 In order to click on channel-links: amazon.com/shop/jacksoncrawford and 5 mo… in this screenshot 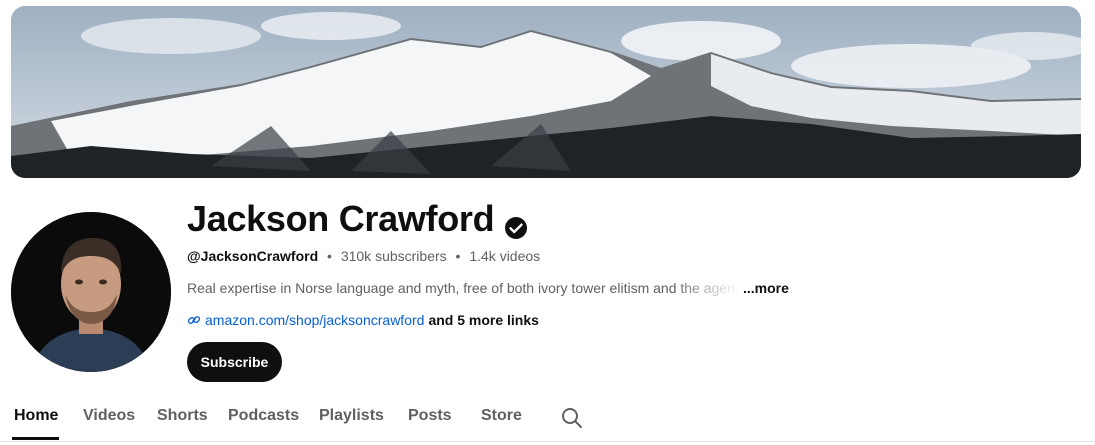, I will do `click(363, 320)`.